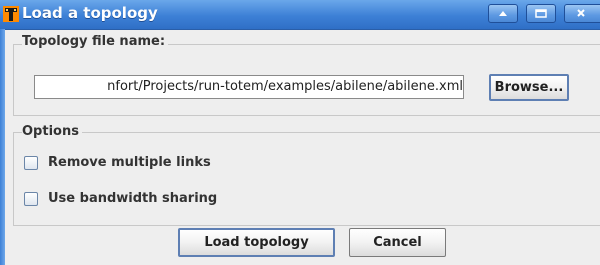 Image resolution: width=600 pixels, height=265 pixels. I want to click on options-legend: Options, so click(52, 131).